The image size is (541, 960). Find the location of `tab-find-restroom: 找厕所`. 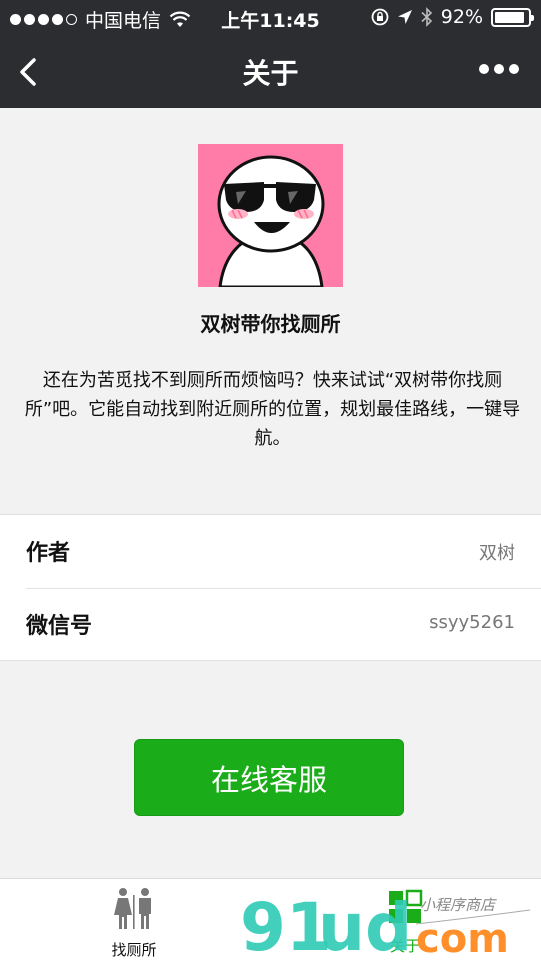

tab-find-restroom: 找厕所 is located at coordinates (134, 923).